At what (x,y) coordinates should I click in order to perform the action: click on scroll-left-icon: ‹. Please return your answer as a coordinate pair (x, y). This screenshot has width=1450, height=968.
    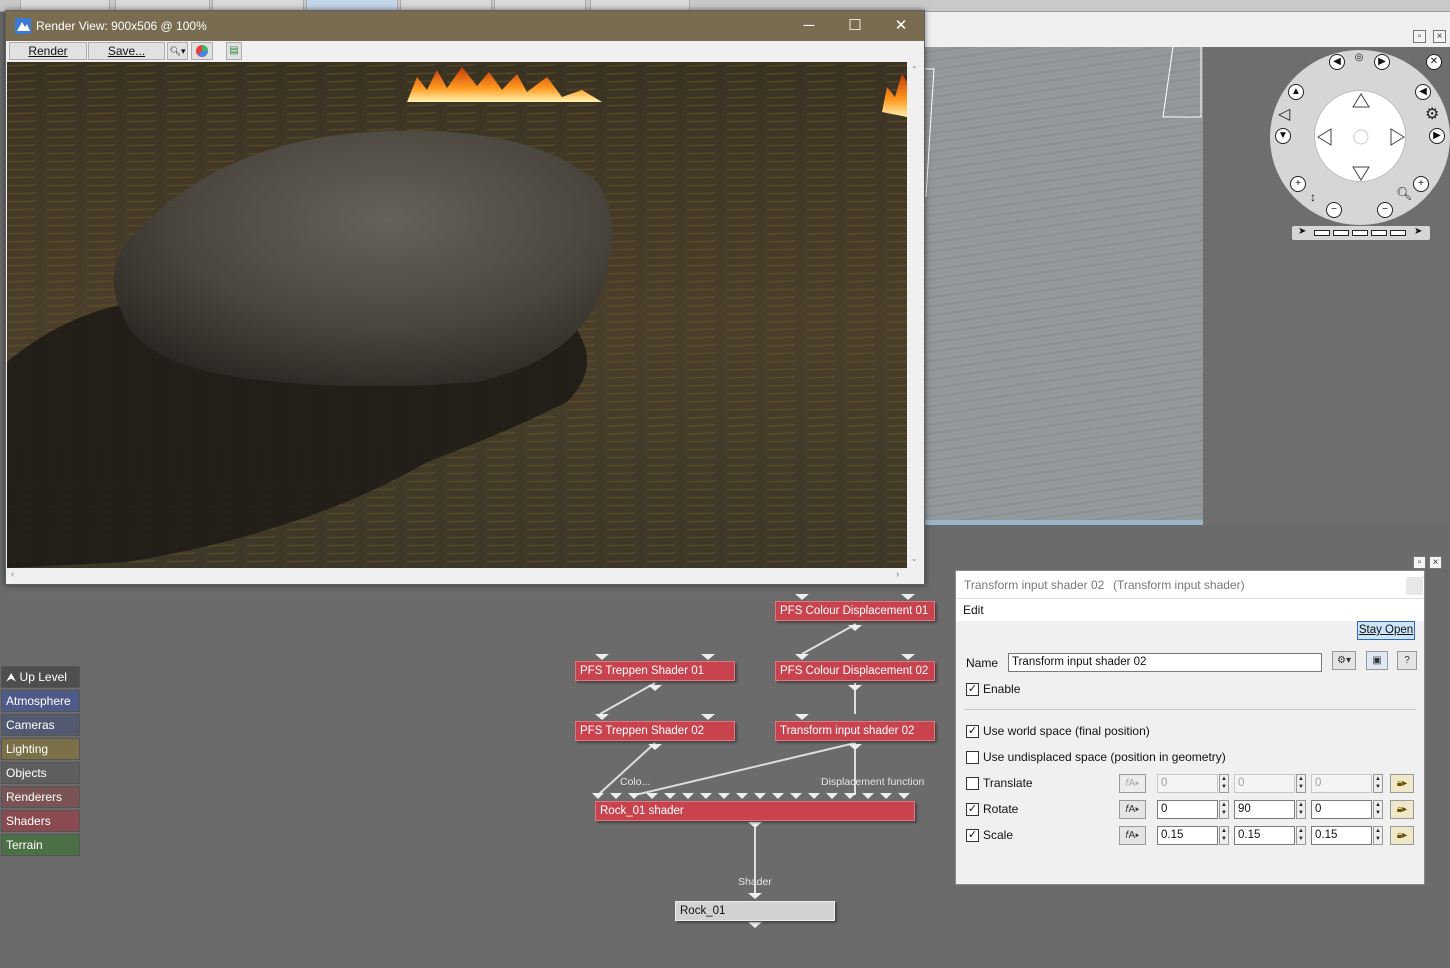
    Looking at the image, I should click on (12, 574).